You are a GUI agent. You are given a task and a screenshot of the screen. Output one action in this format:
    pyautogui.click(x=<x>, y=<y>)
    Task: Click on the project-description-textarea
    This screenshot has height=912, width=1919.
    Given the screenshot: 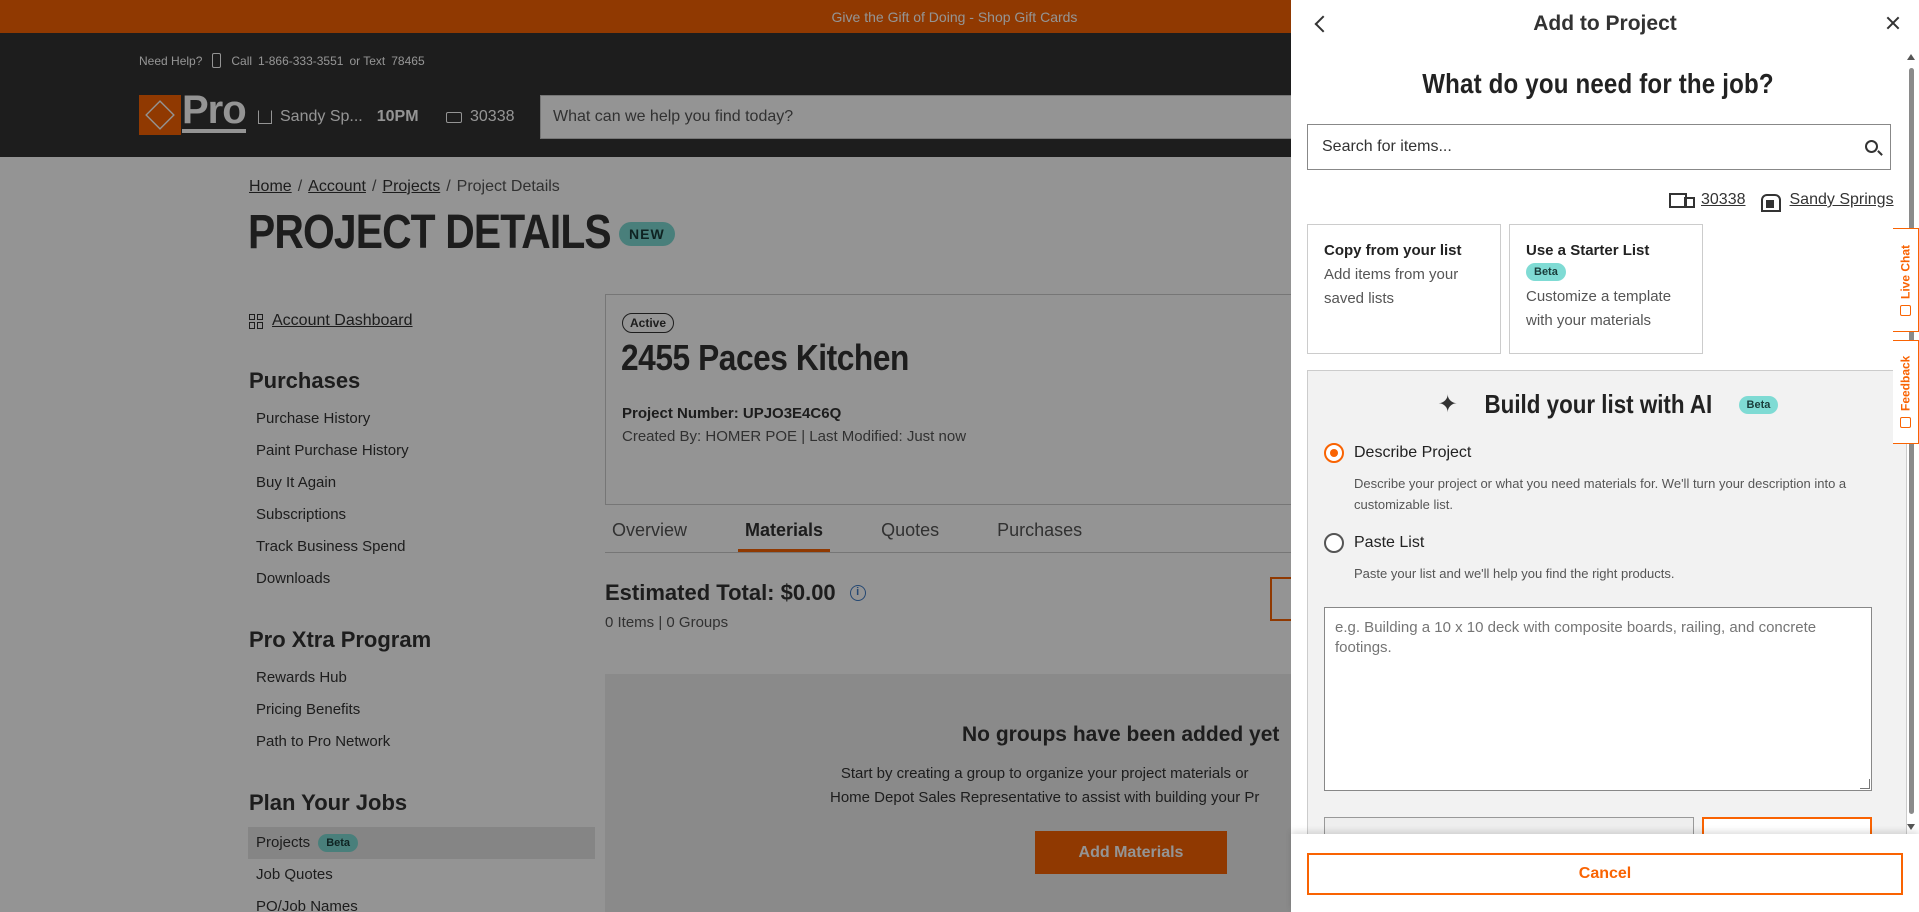 What is the action you would take?
    pyautogui.click(x=1598, y=699)
    